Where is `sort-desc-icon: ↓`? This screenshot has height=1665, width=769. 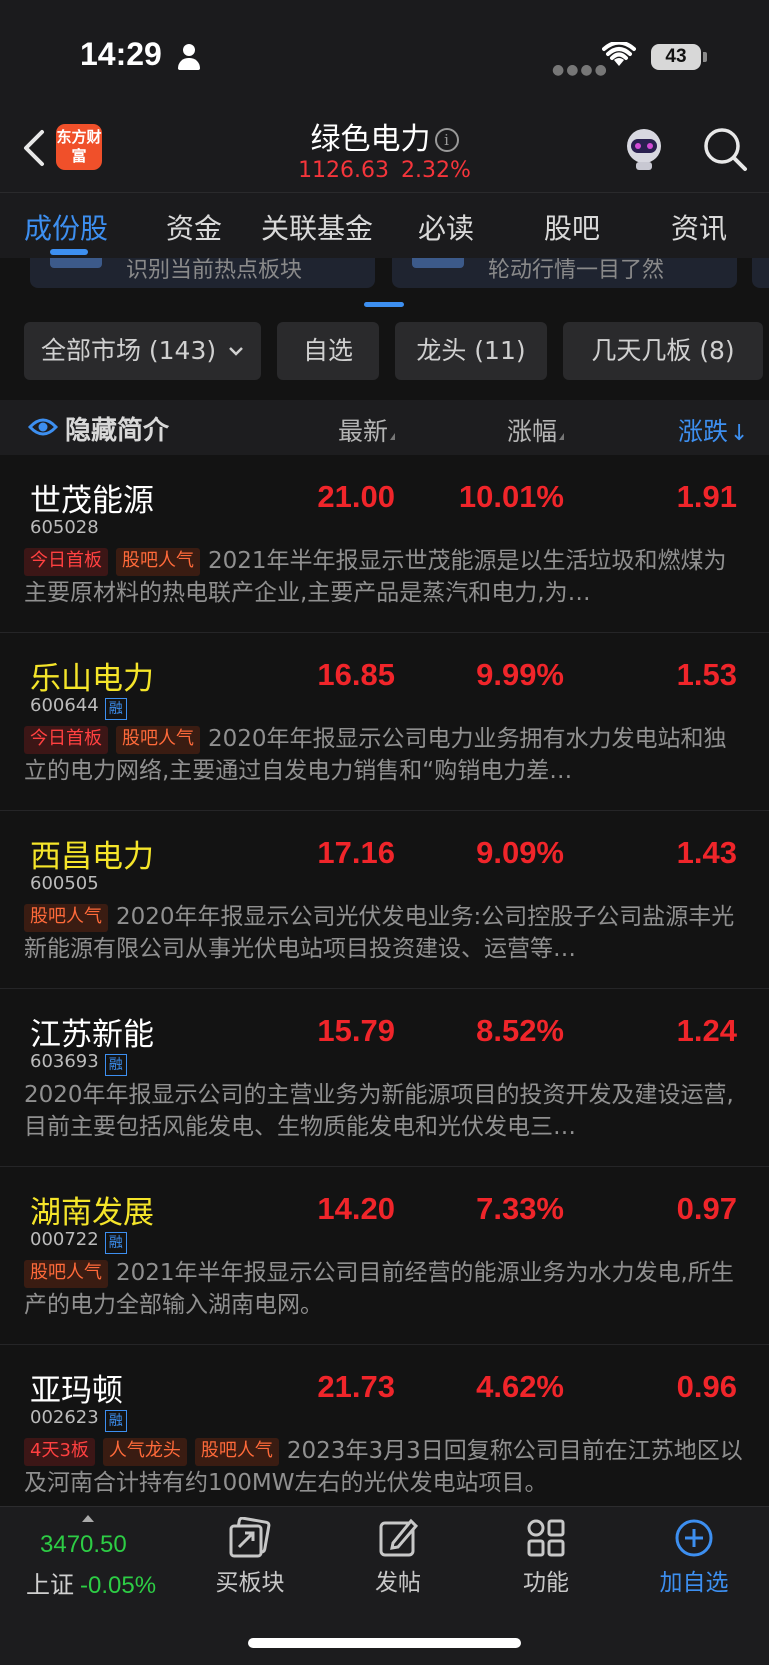 sort-desc-icon: ↓ is located at coordinates (739, 433).